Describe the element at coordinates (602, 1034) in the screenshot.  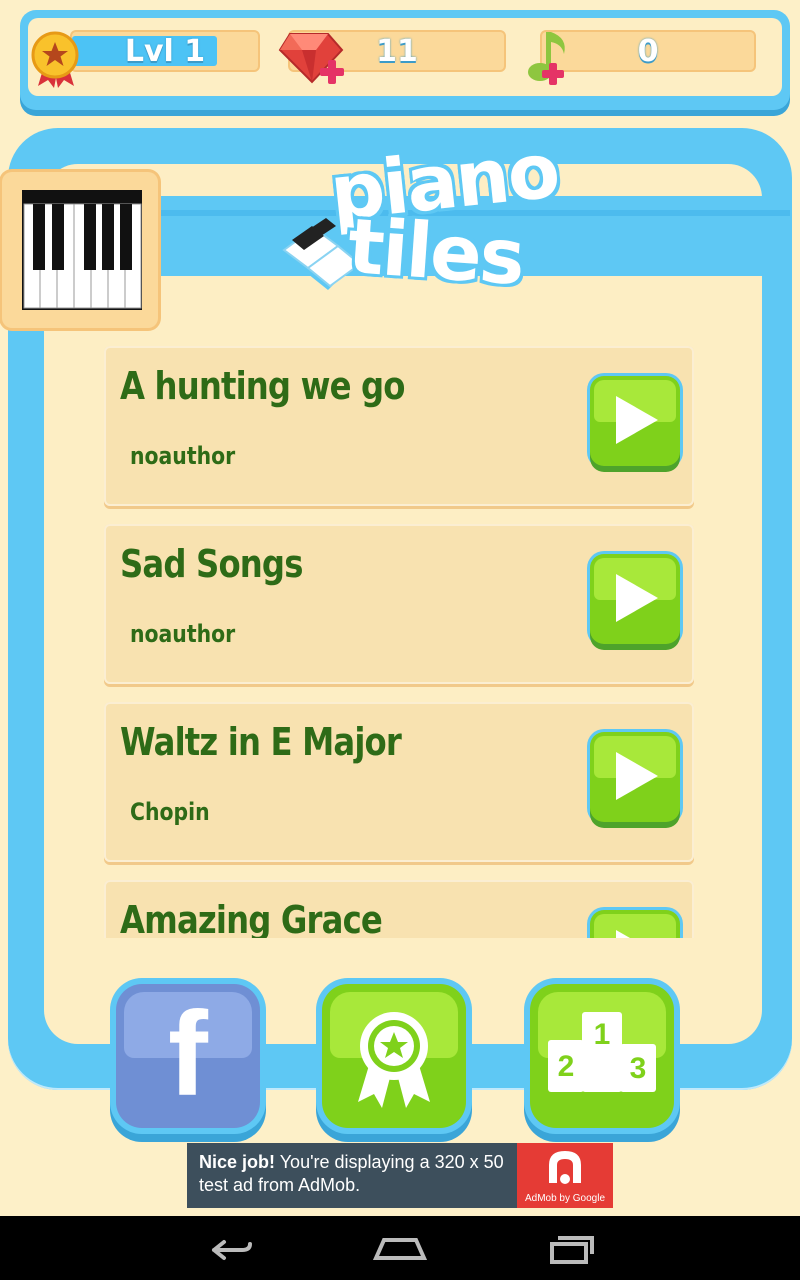
I see `svg-text: 1` at that location.